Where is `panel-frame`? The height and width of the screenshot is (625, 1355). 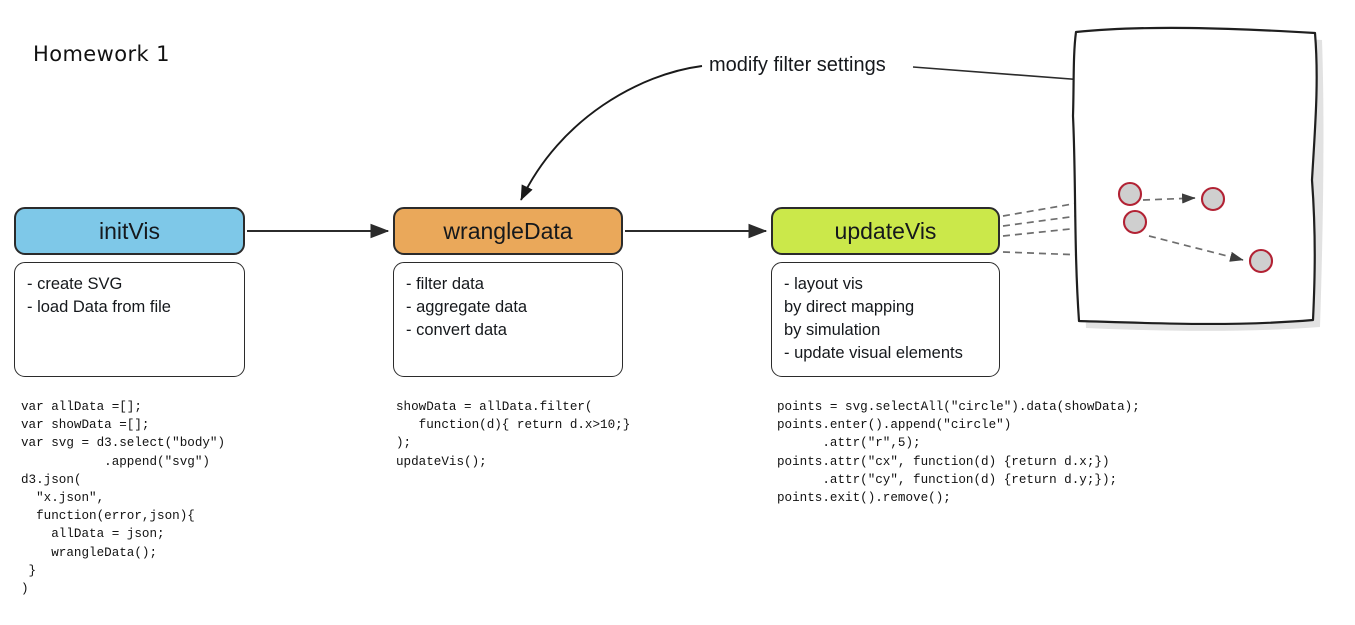
panel-frame is located at coordinates (1197, 178).